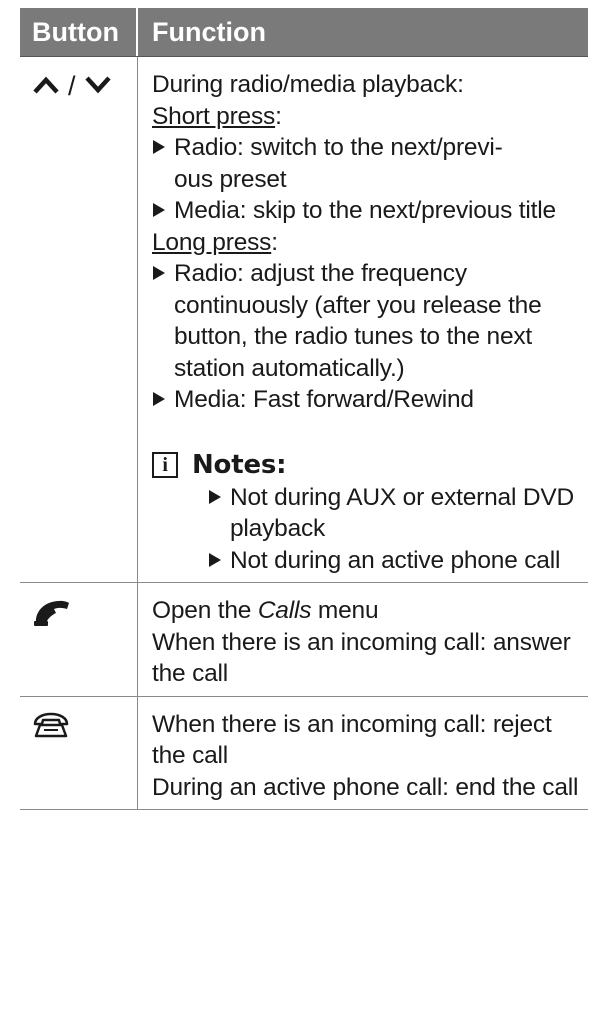  I want to click on note-item: Not during an active phone call, so click(395, 560).